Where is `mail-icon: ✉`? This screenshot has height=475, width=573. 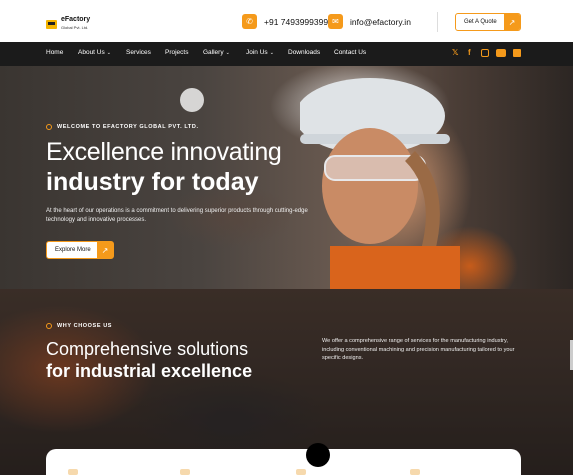
mail-icon: ✉ is located at coordinates (335, 21).